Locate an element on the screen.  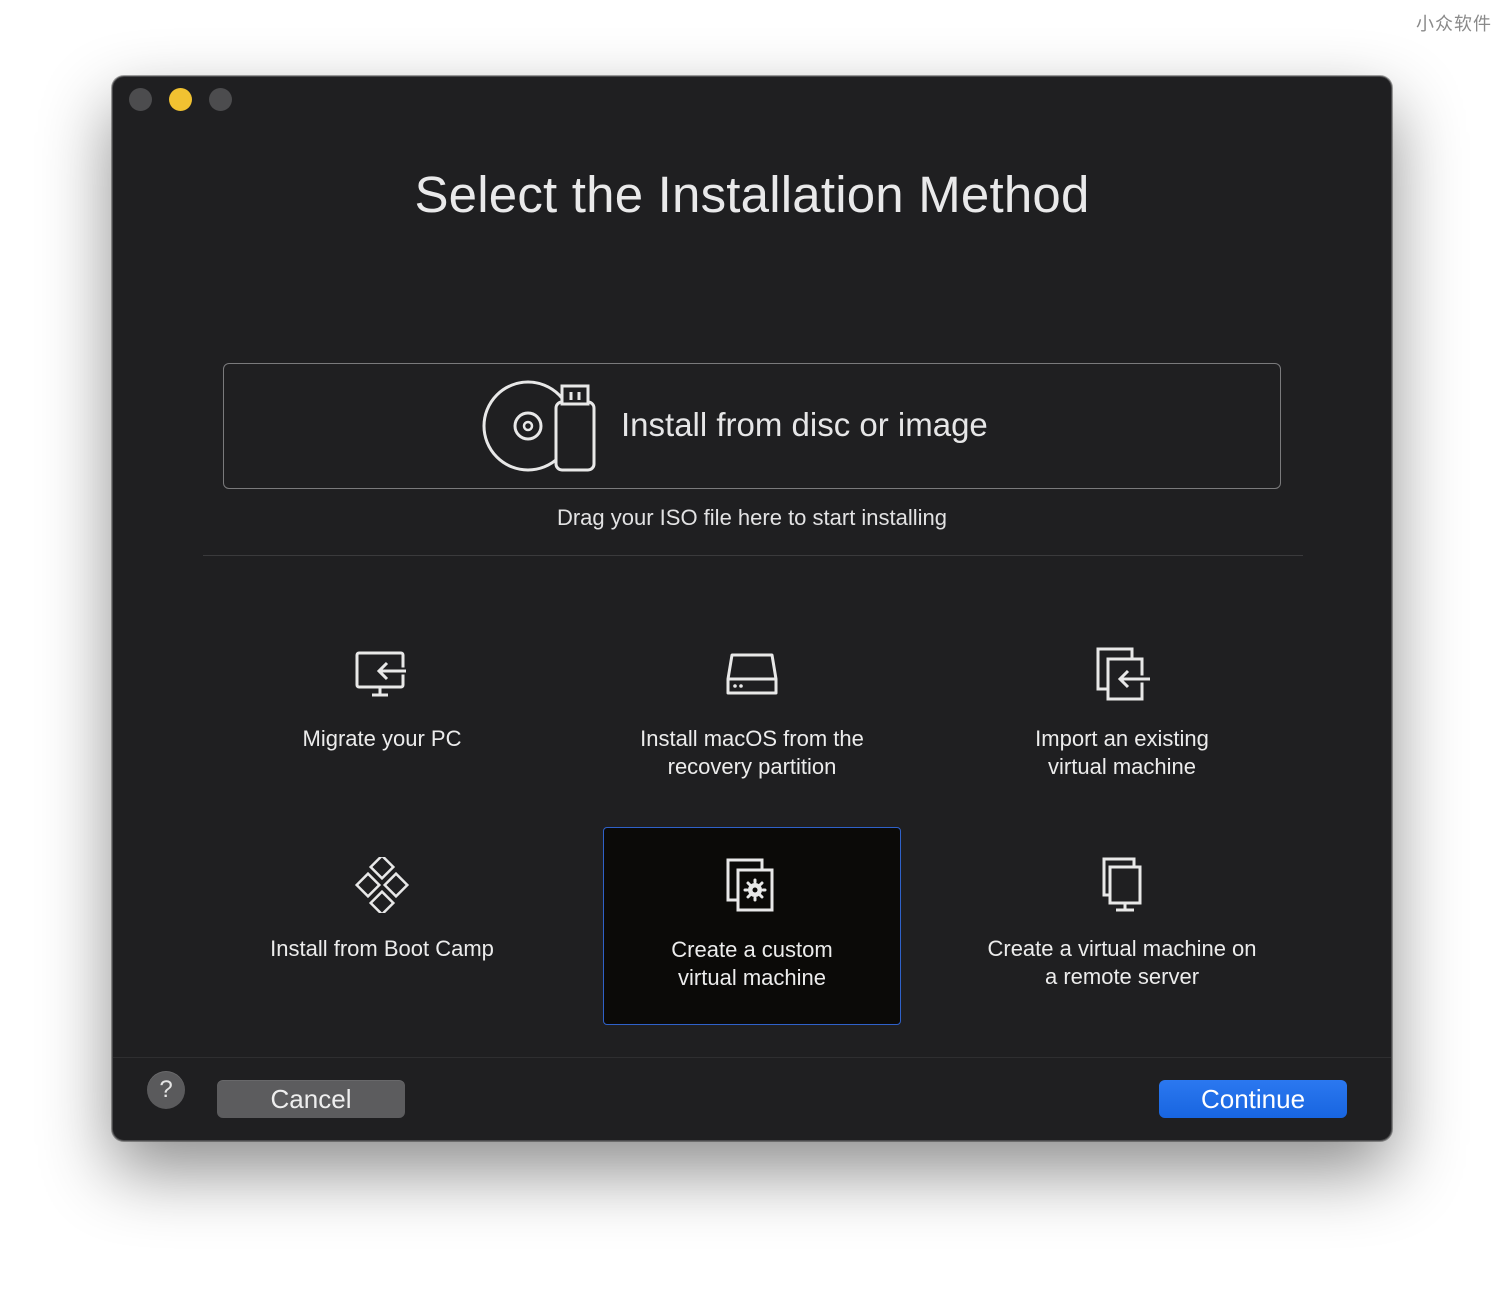
window-controls is located at coordinates (180, 99).